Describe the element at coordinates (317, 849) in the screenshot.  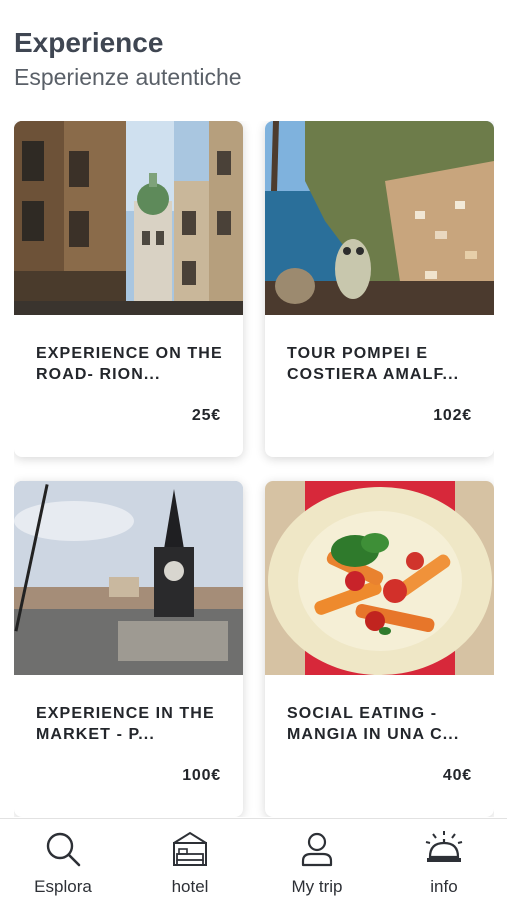
I see `user-icon` at that location.